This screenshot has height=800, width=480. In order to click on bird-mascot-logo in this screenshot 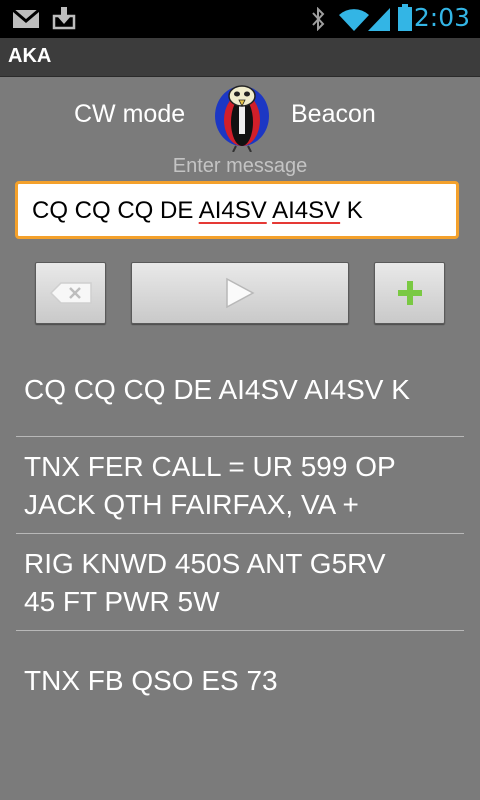, I will do `click(242, 118)`.